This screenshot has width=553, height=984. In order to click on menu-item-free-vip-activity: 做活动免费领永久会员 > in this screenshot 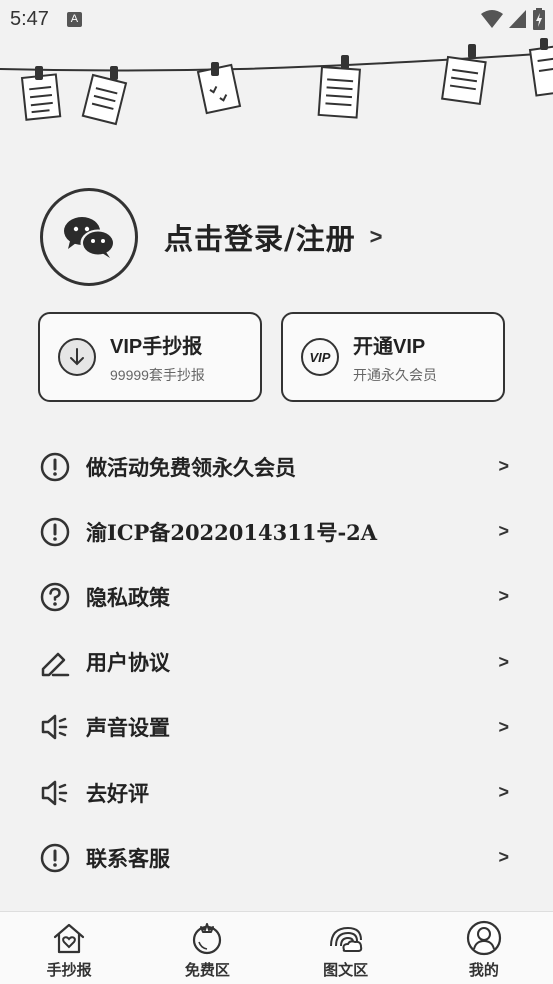, I will do `click(276, 466)`.